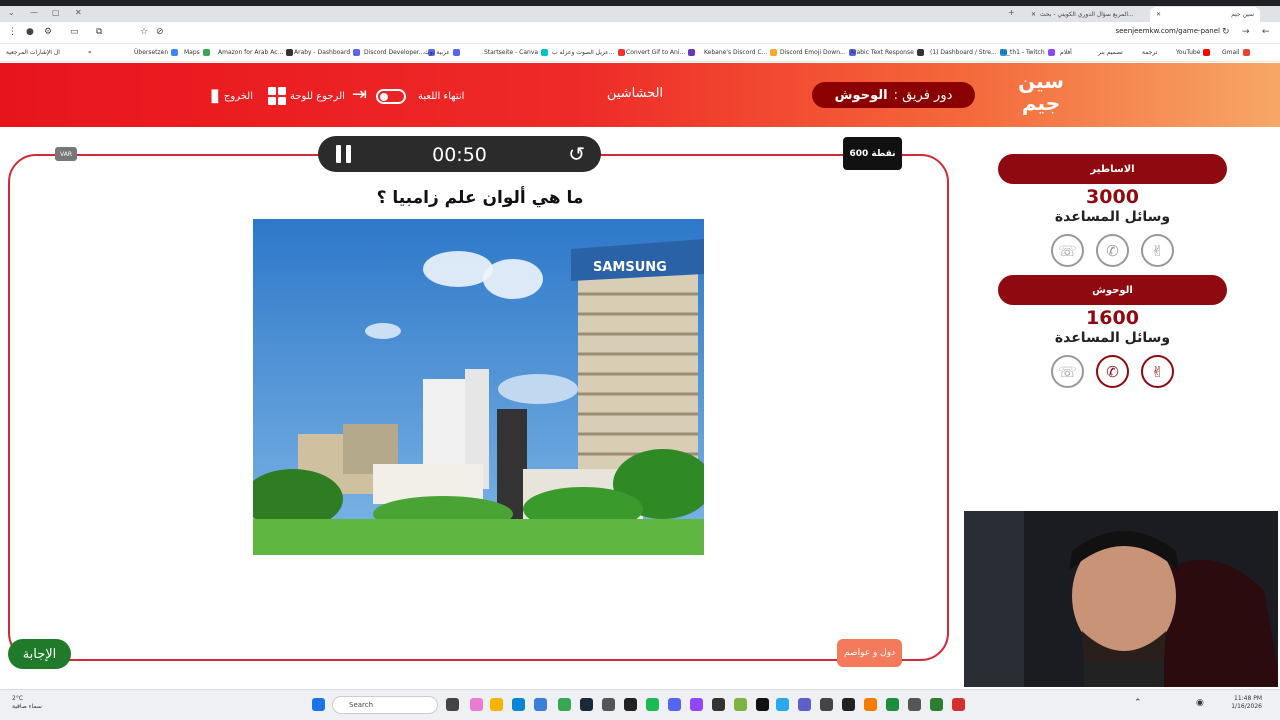 This screenshot has height=720, width=1280. What do you see at coordinates (1193, 52) in the screenshot?
I see `bookmark-item: YouTube` at bounding box center [1193, 52].